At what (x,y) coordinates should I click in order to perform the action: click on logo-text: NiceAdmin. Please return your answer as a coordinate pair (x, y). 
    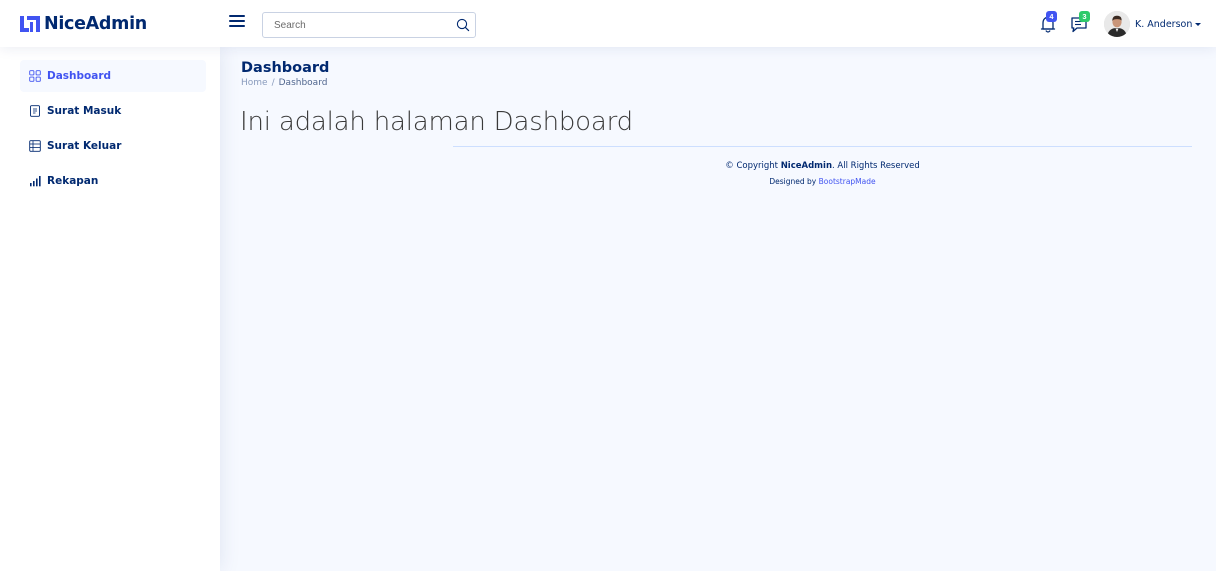
    Looking at the image, I should click on (95, 24).